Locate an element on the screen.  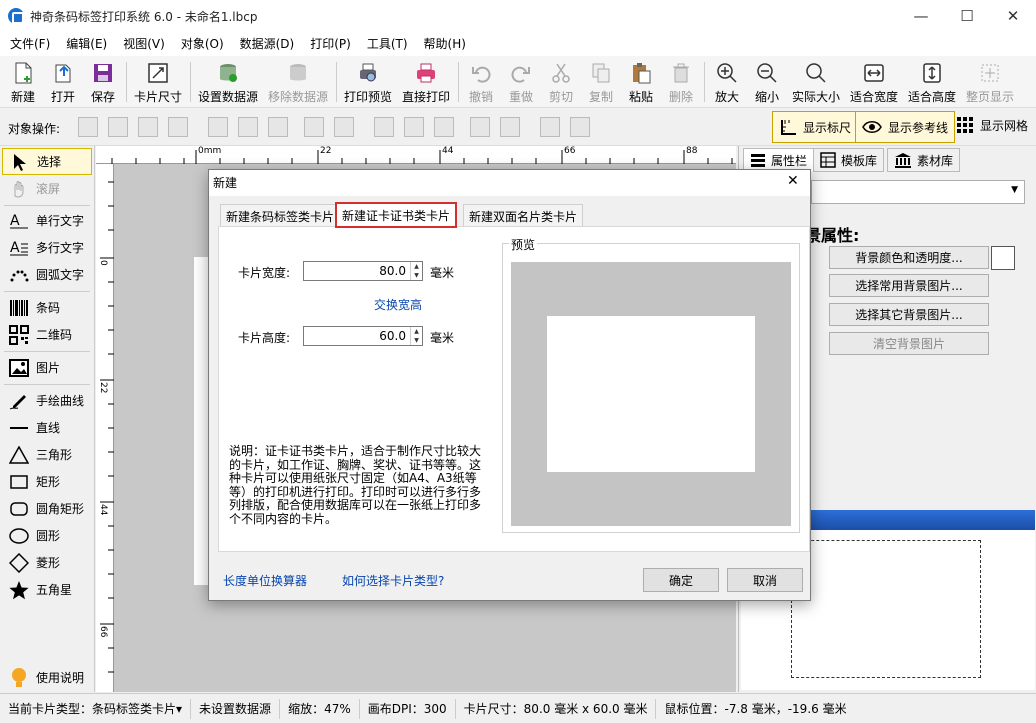
tab-materials: 素材库 is located at coordinates (924, 160).